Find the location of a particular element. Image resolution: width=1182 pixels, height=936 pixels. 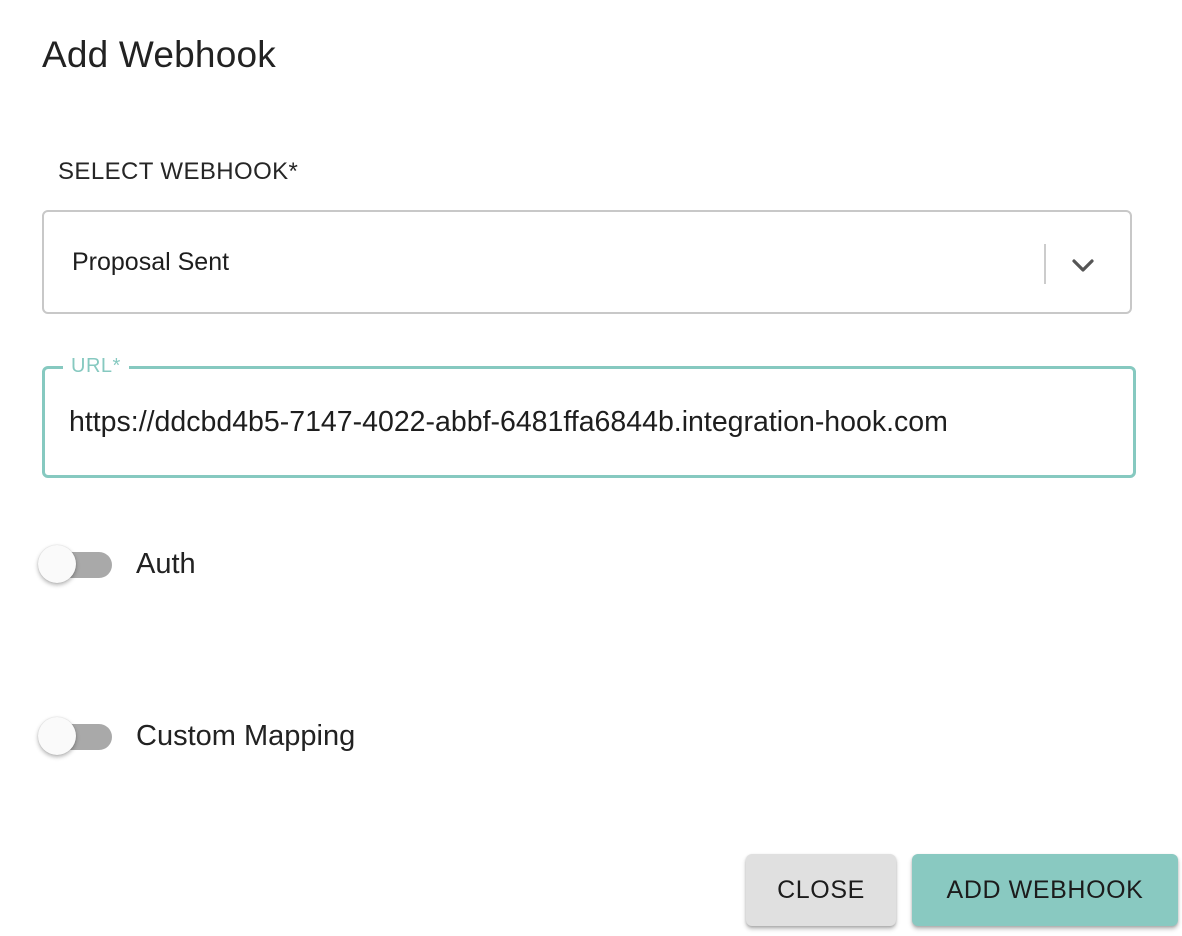

select-webhook-label: SELECT WEBHOOK* is located at coordinates (178, 171).